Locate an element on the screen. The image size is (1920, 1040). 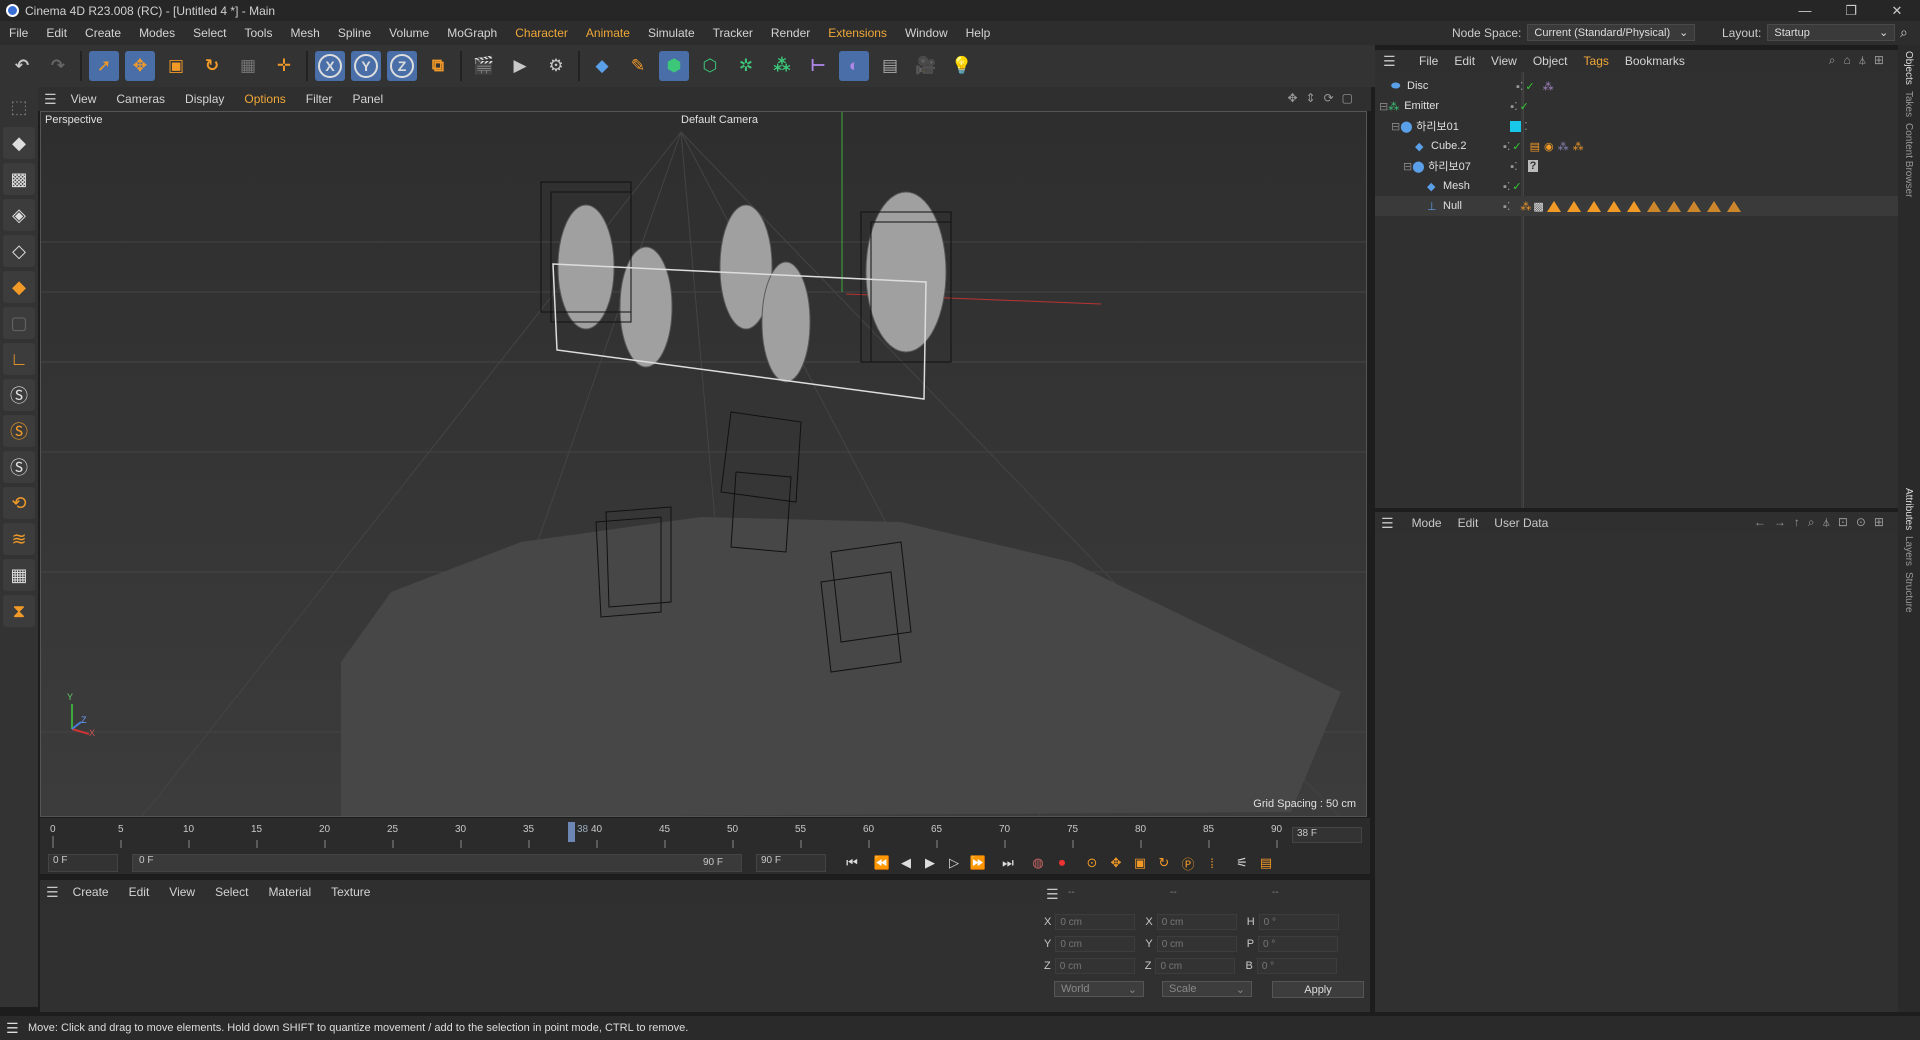
subdivision-surface-icon: ⬢ is located at coordinates (674, 66).